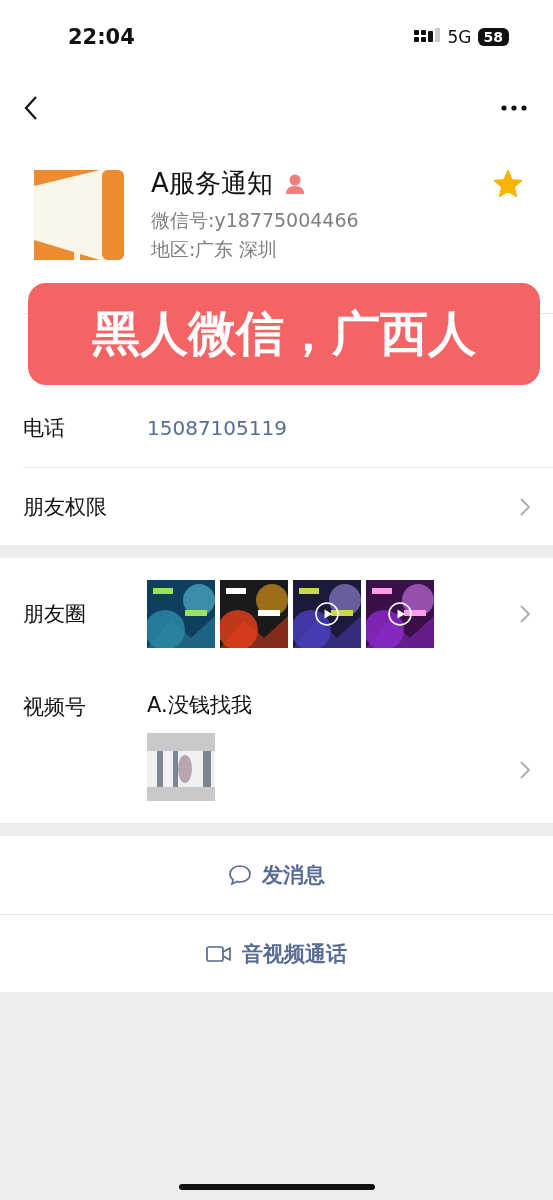 This screenshot has height=1200, width=553. I want to click on back-icon, so click(31, 107).